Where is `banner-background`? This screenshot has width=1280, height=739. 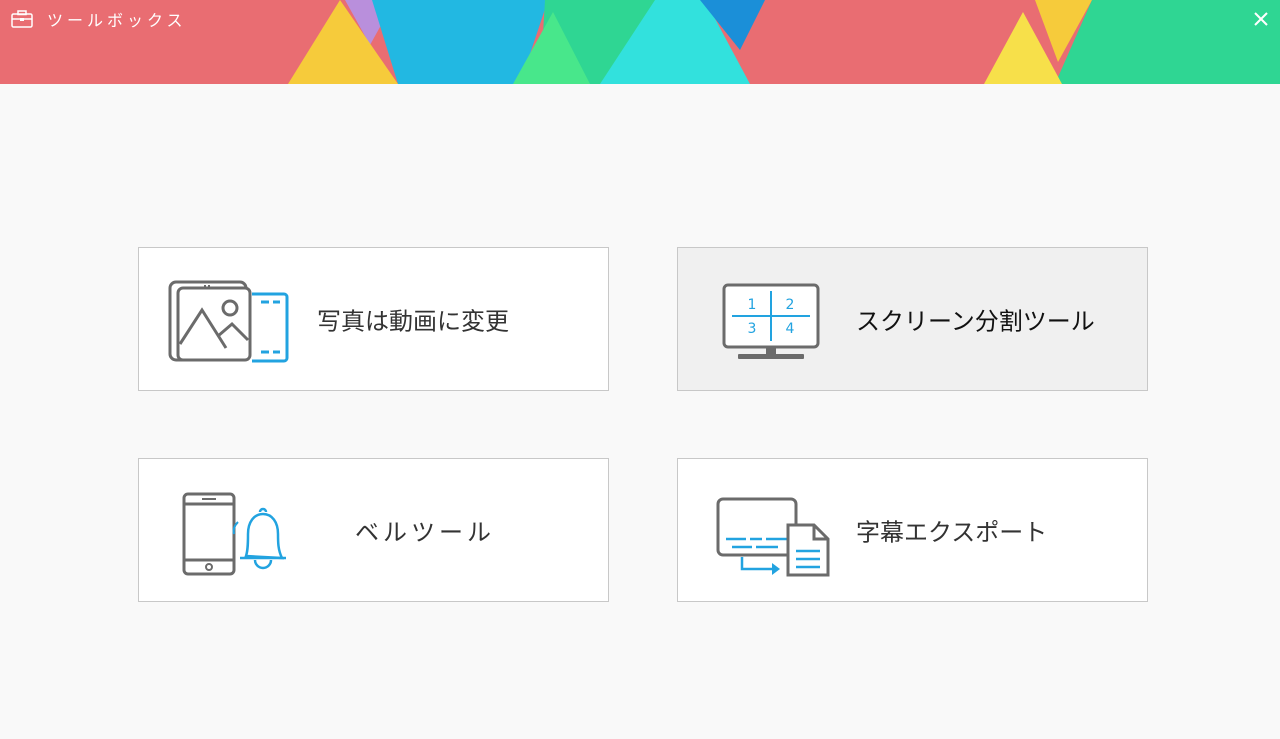
banner-background is located at coordinates (640, 42).